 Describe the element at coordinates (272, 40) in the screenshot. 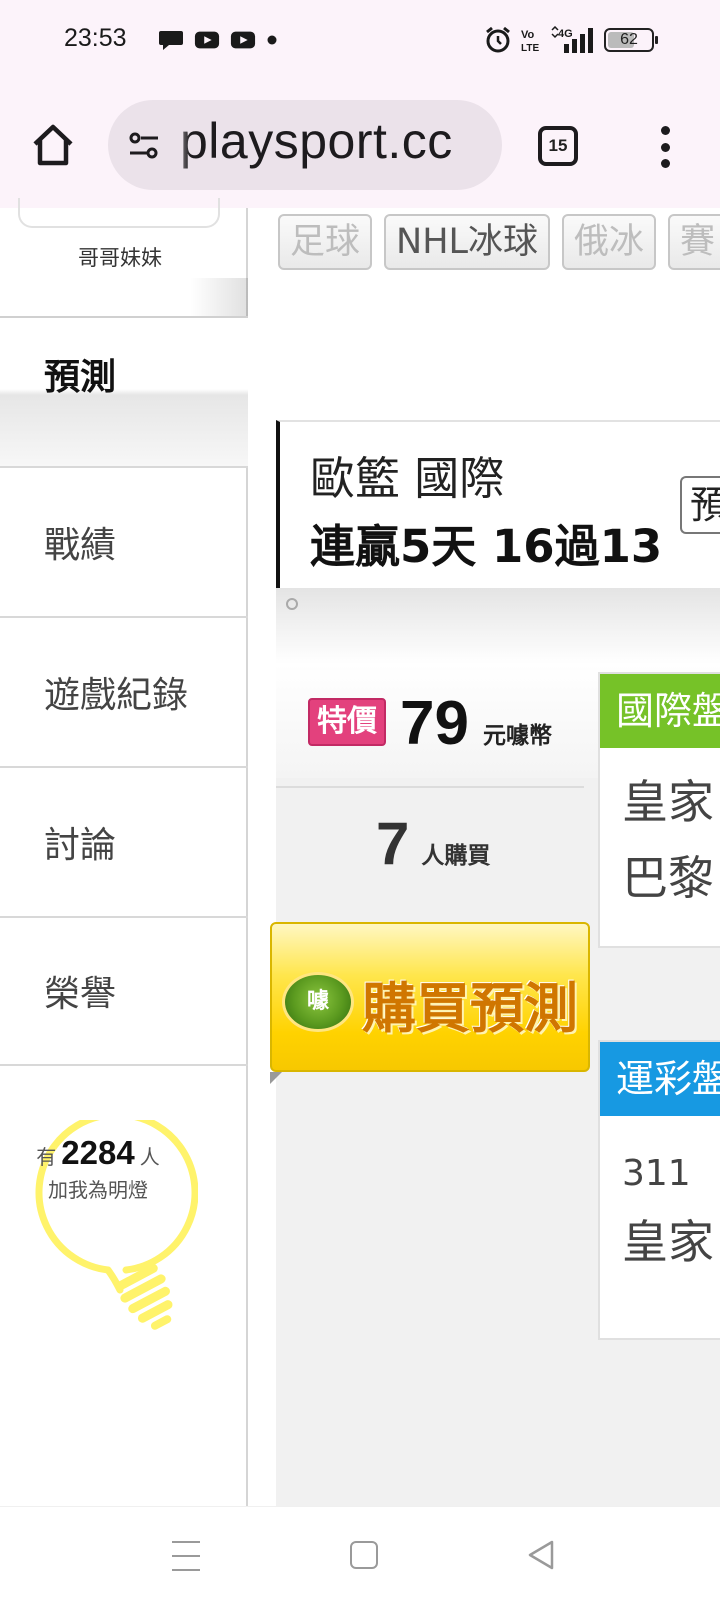

I see `dot-icon` at that location.